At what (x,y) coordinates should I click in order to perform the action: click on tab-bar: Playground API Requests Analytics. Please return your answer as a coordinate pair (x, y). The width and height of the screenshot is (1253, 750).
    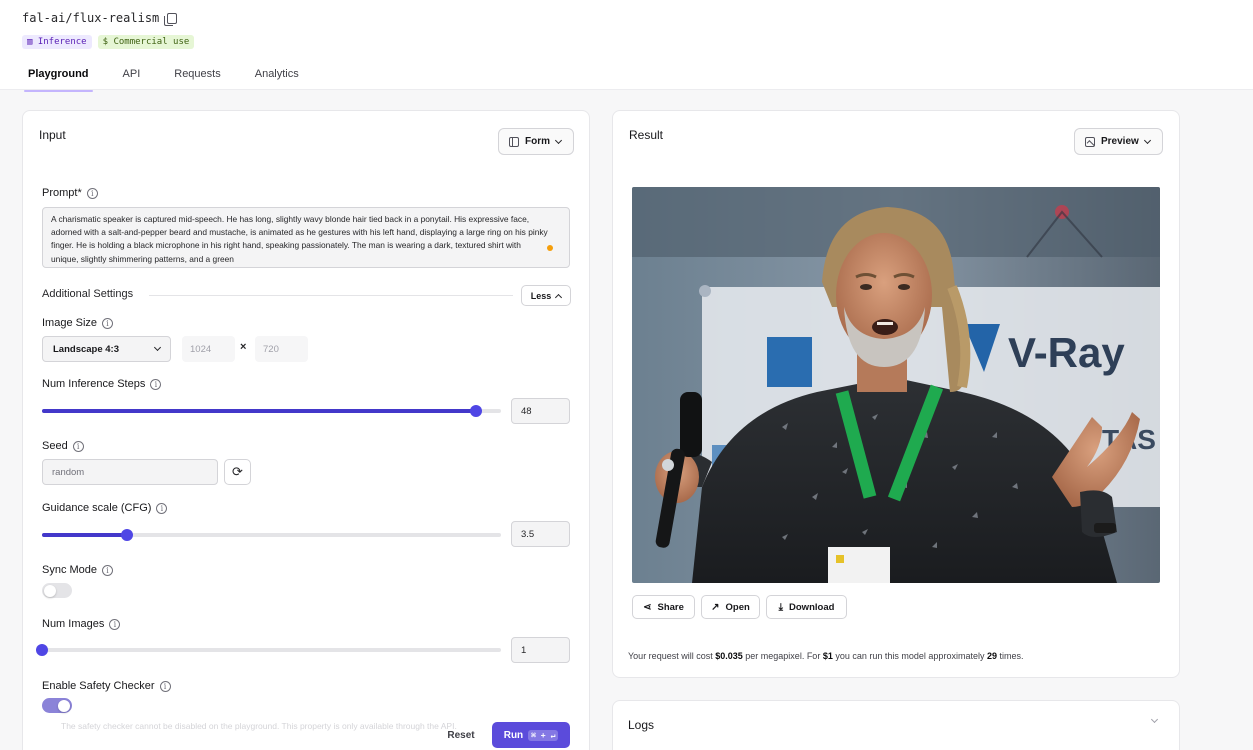
    Looking at the image, I should click on (161, 81).